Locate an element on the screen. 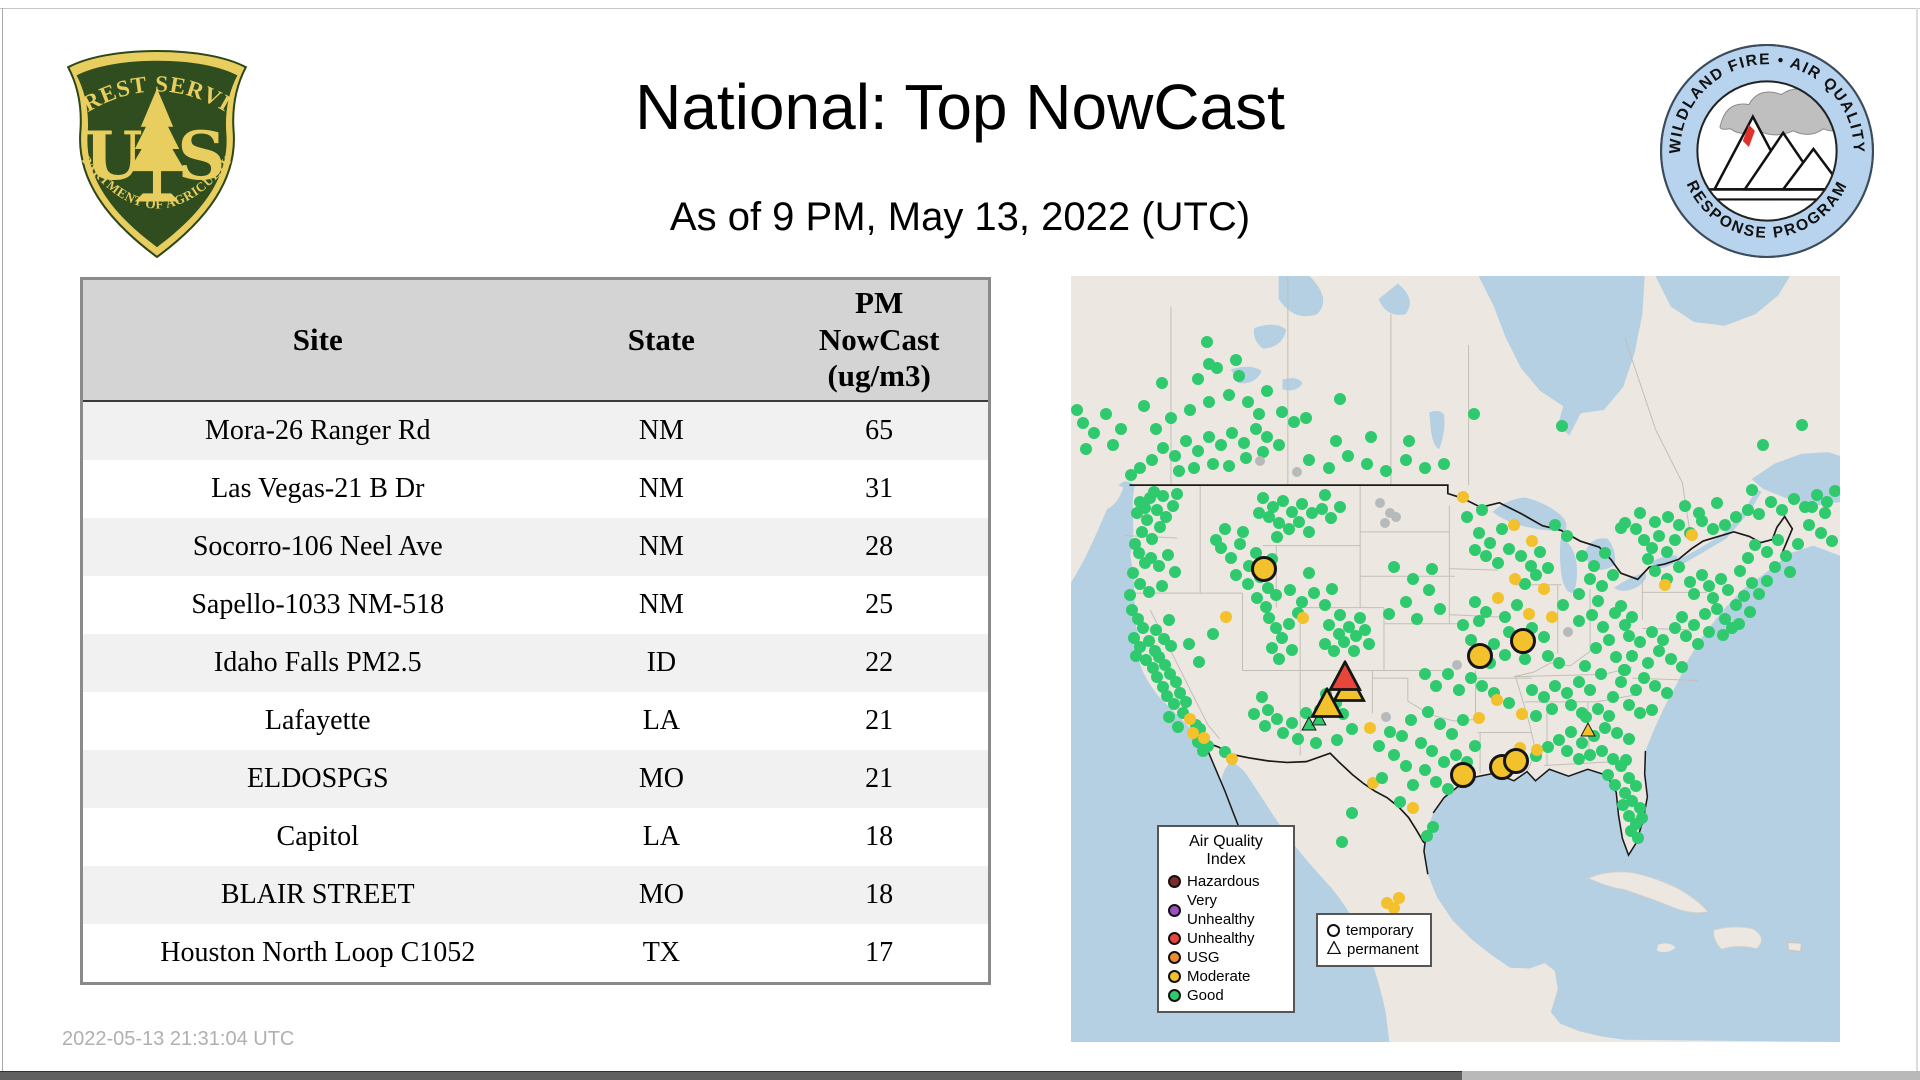 This screenshot has height=1080, width=1920. svg-text: S is located at coordinates (201, 155).